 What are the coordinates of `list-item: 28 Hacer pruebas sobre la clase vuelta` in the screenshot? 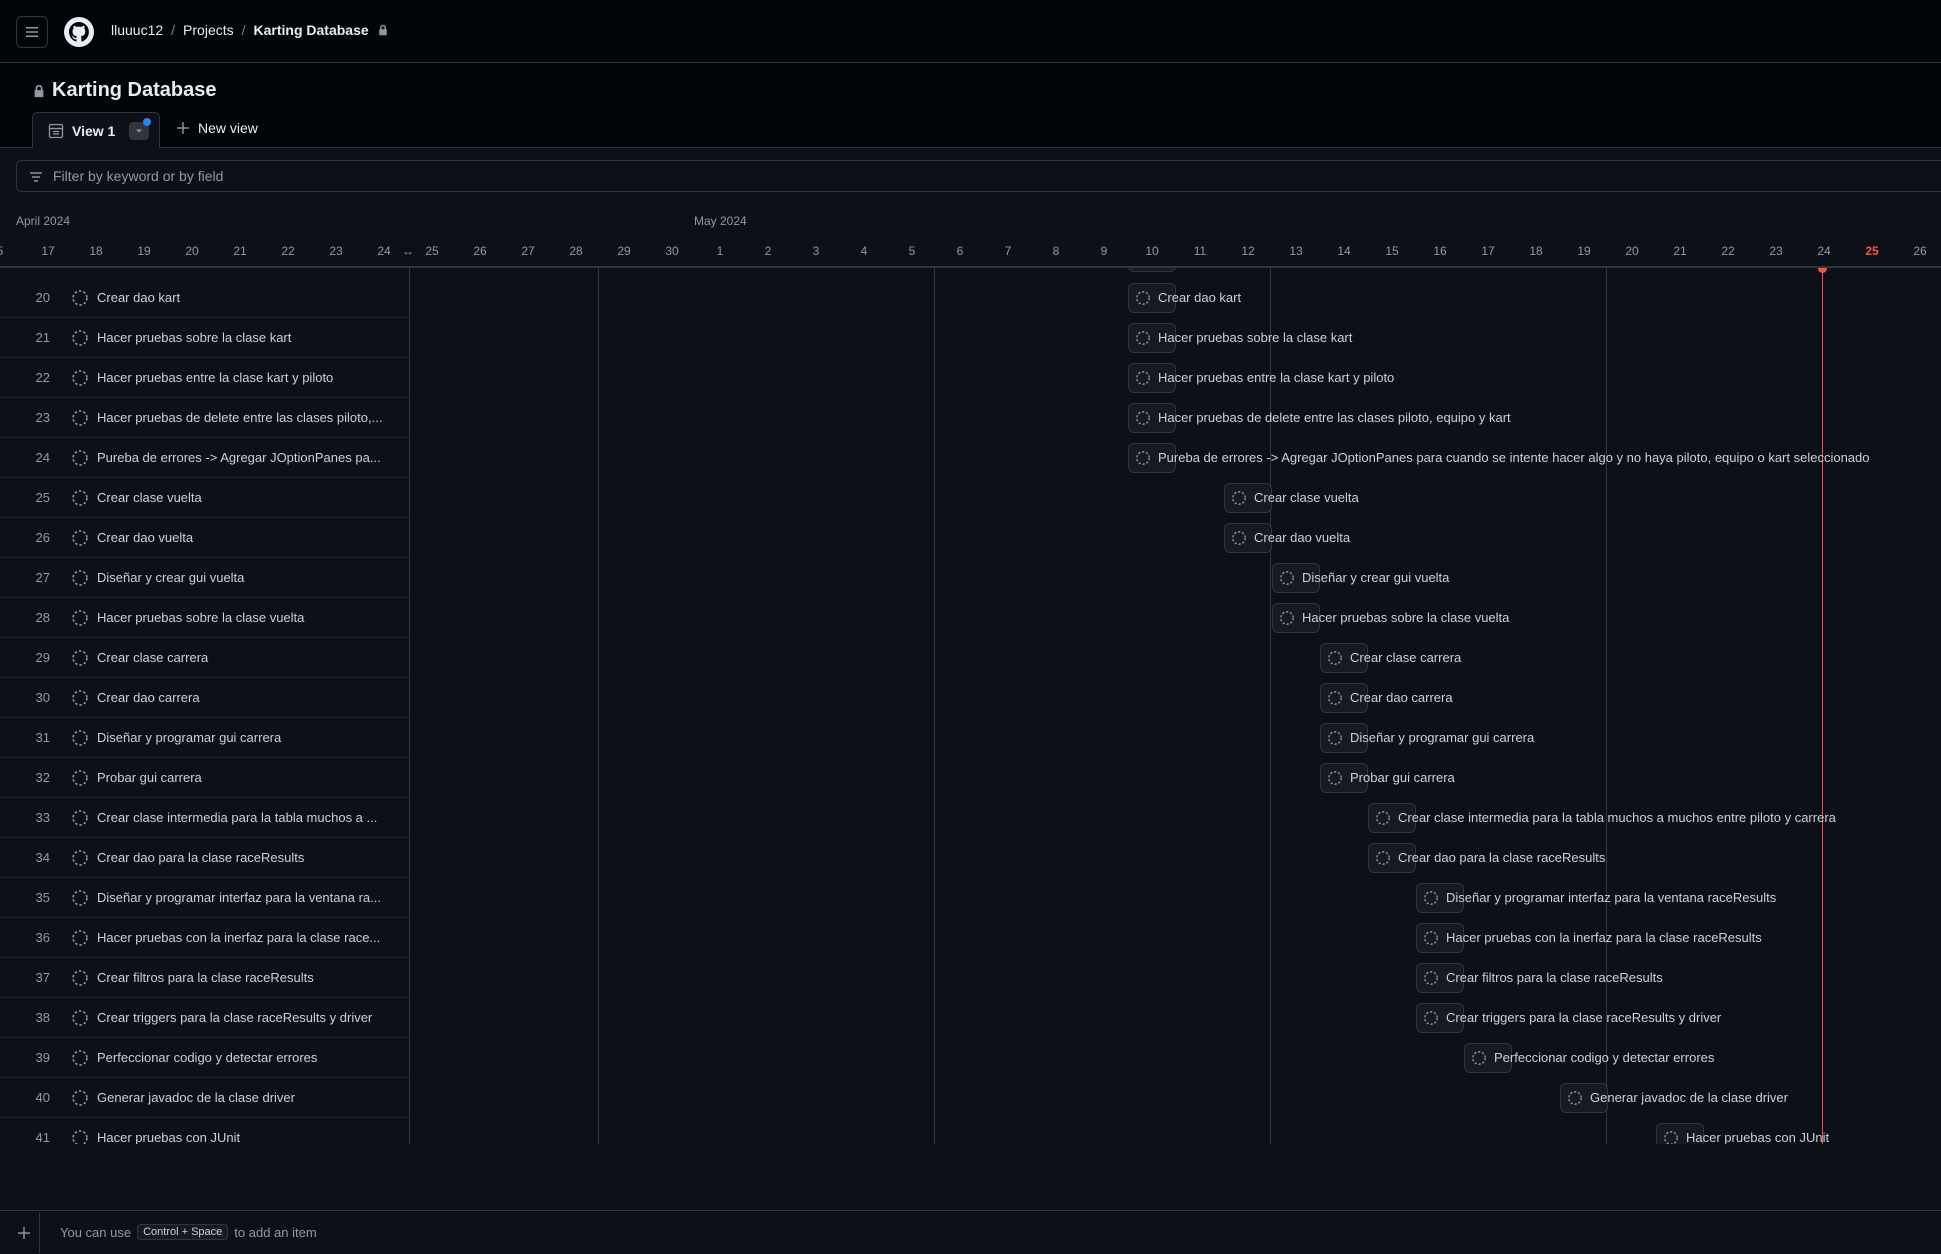 It's located at (205, 618).